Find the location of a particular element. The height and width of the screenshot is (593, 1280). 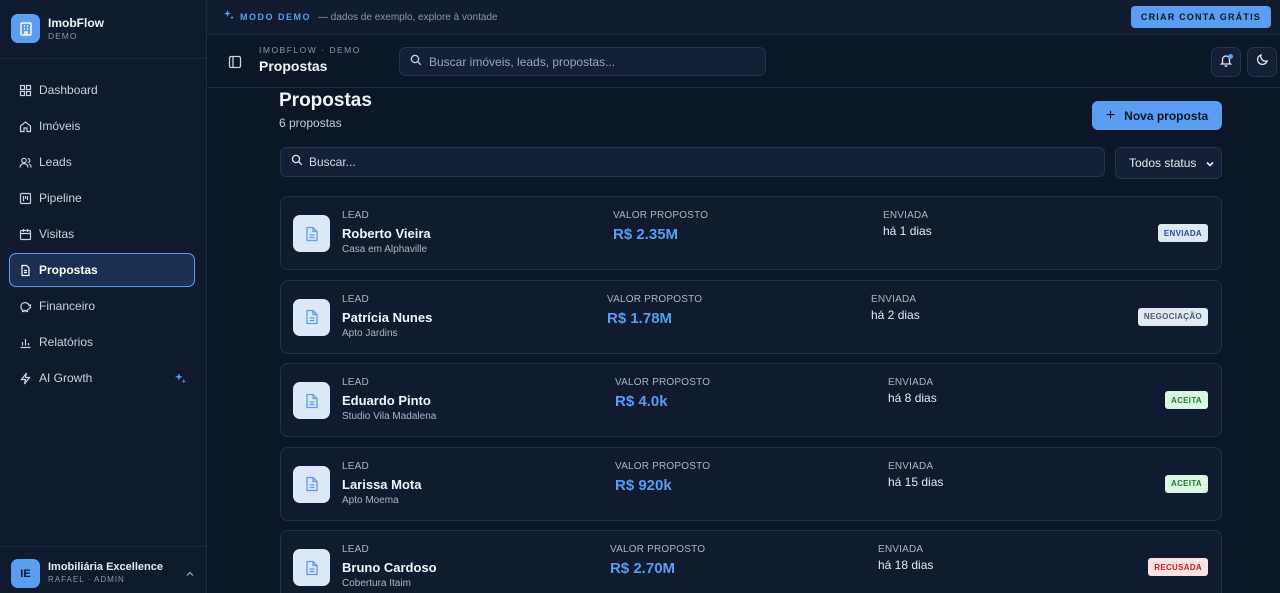

plus-icon: + is located at coordinates (1110, 115).